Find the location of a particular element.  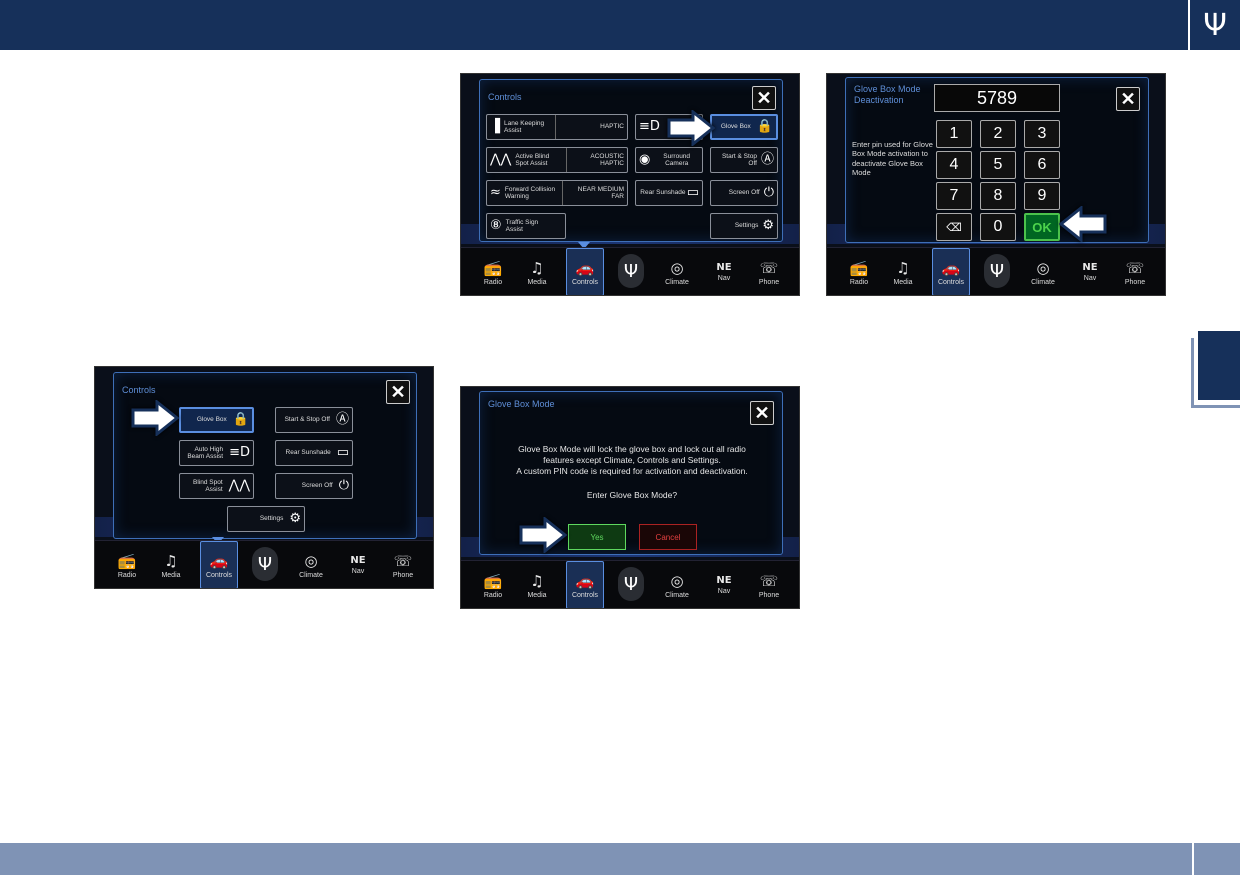

ok-button: OK is located at coordinates (1042, 227).